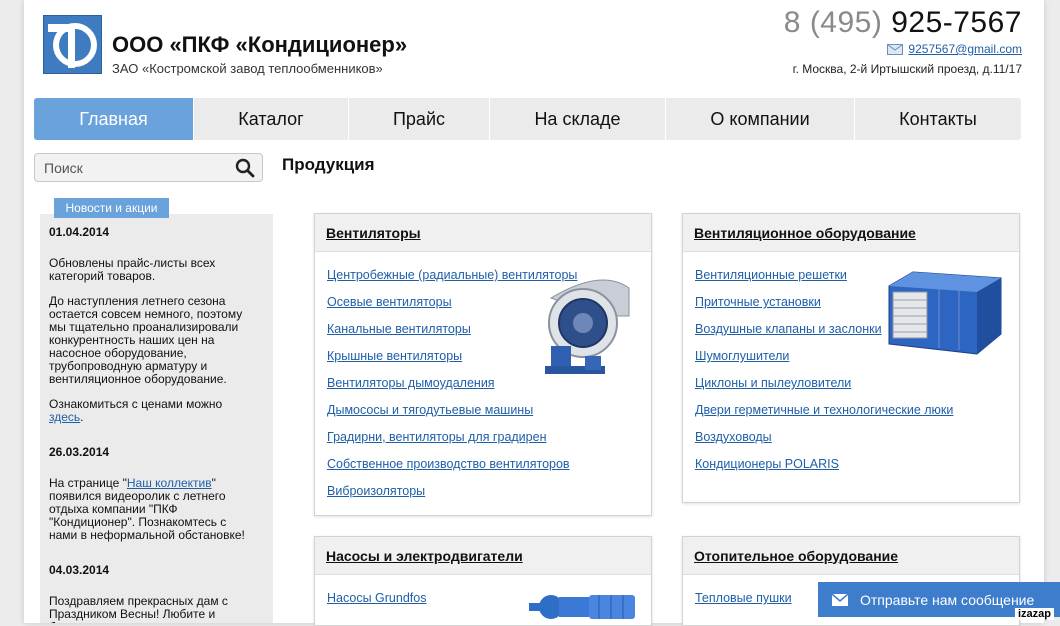 Image resolution: width=1060 pixels, height=626 pixels. I want to click on phone-code: 8 (495), so click(833, 22).